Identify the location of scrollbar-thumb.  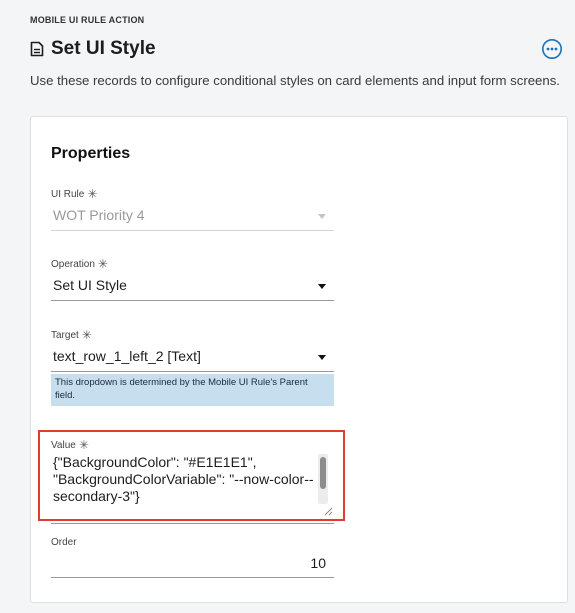
(323, 473).